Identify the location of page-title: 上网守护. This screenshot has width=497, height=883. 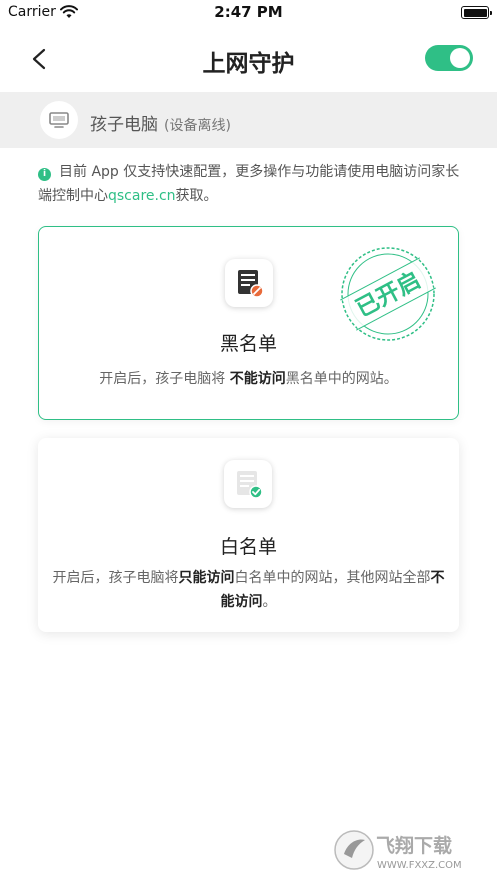
(248, 64).